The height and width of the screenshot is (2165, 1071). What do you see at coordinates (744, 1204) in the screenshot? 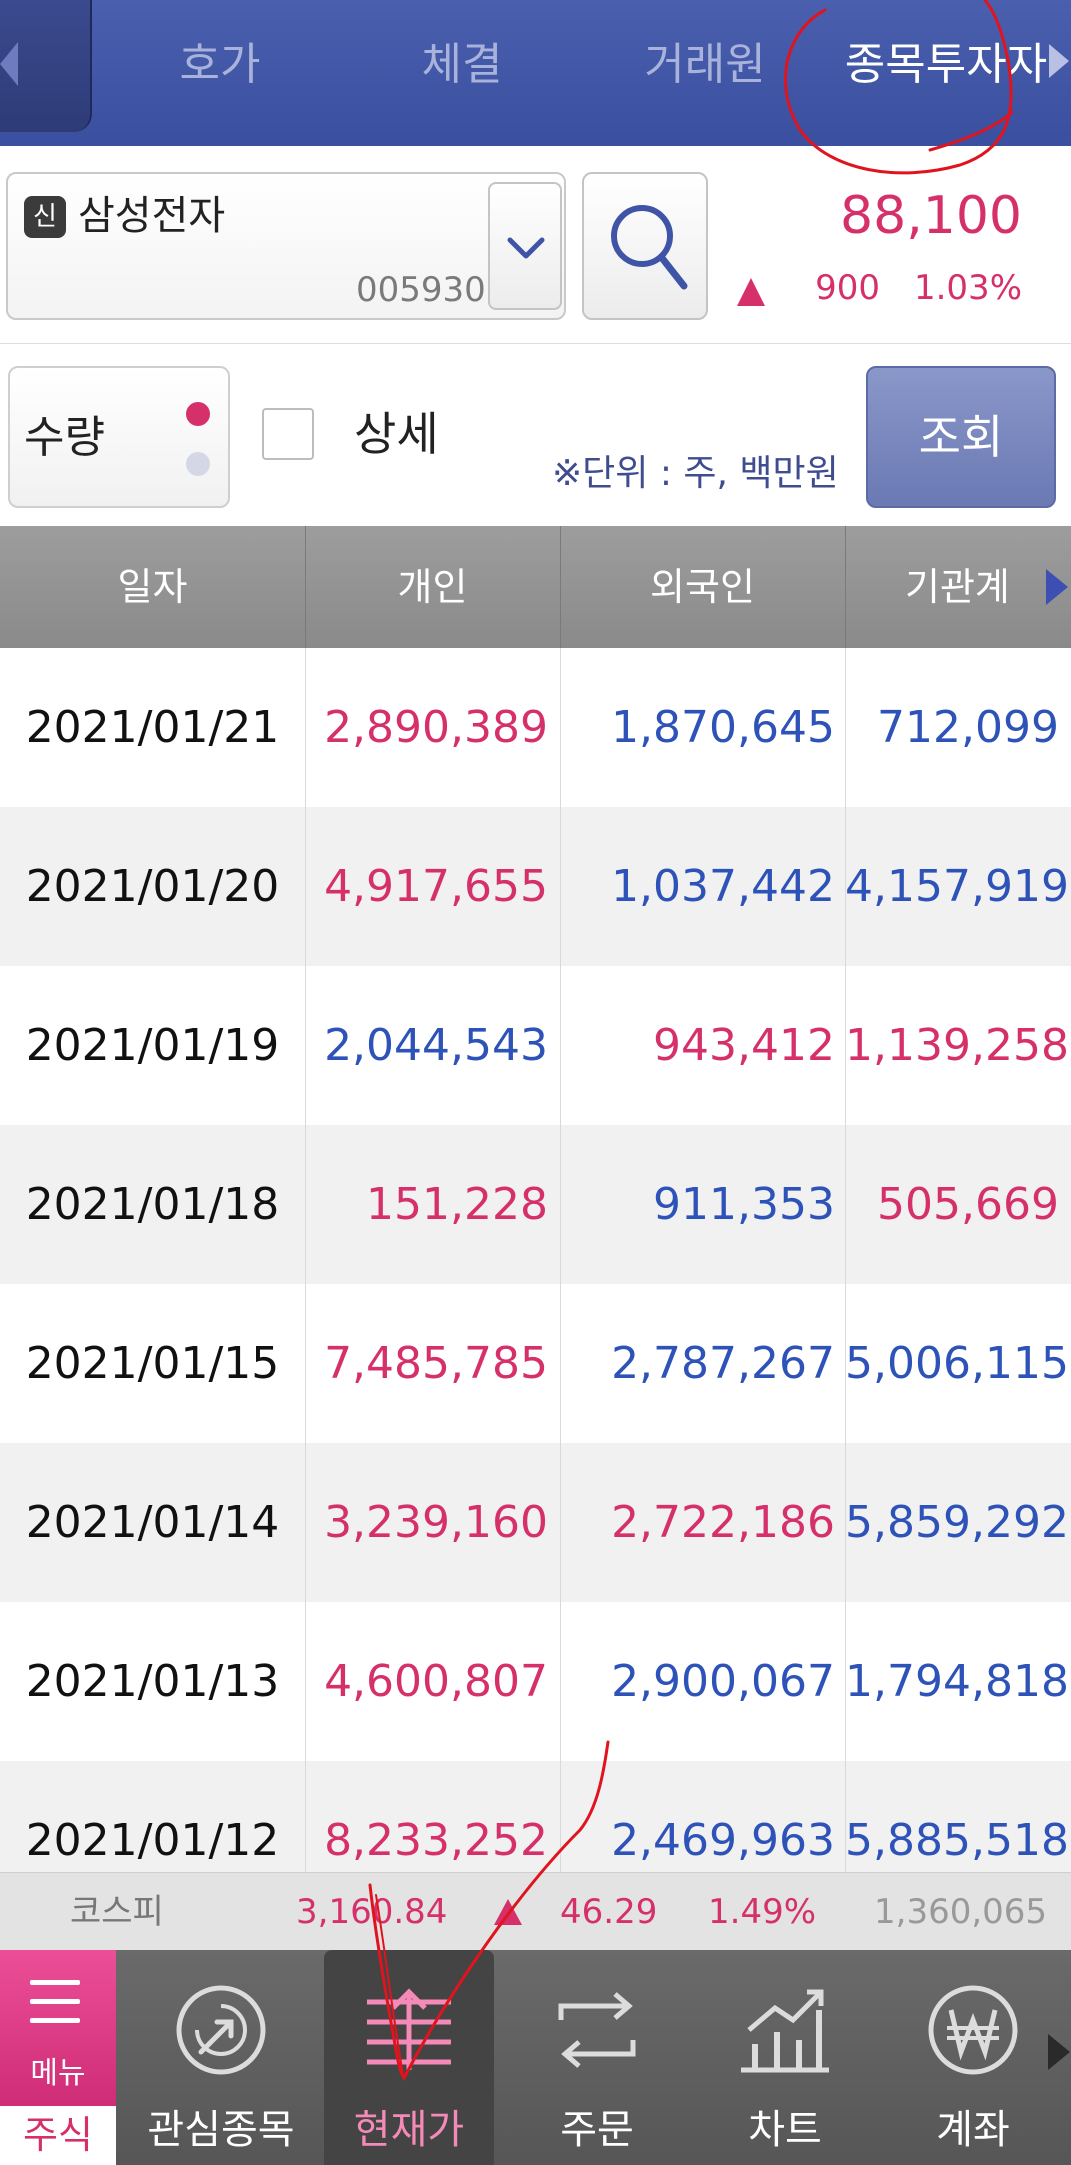
I see `foreign-cell: 911,353` at bounding box center [744, 1204].